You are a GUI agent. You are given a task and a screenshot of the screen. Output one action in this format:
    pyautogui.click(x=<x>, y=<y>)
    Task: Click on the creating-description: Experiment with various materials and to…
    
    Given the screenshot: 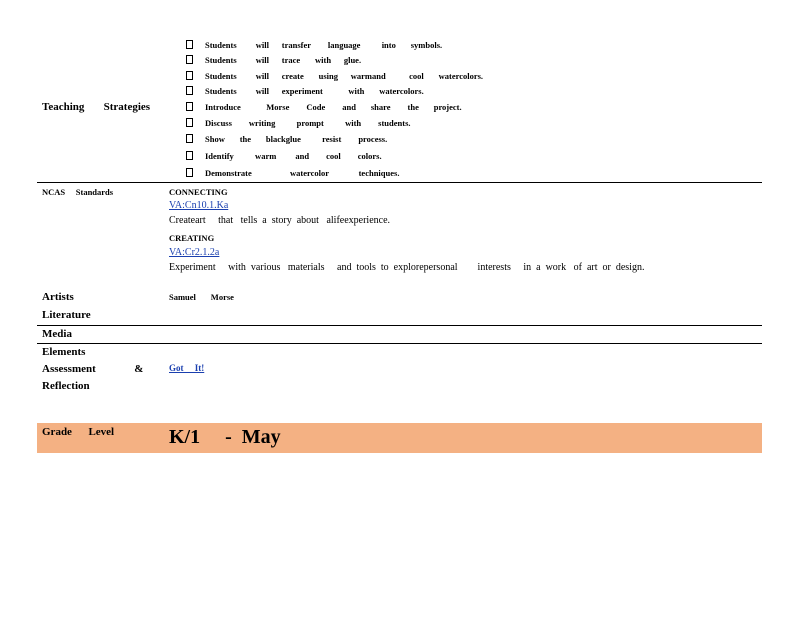 What is the action you would take?
    pyautogui.click(x=407, y=267)
    